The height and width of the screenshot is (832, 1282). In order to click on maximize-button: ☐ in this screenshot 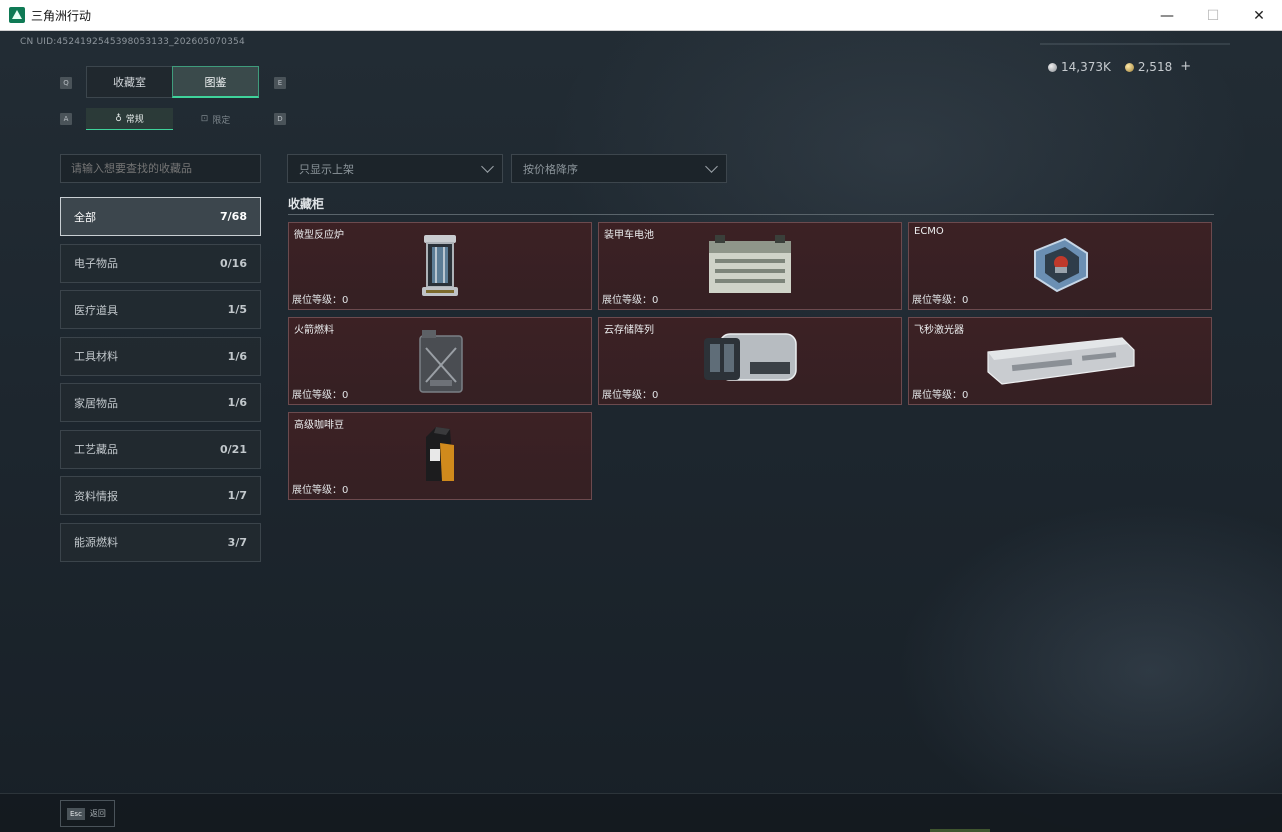, I will do `click(1213, 15)`.